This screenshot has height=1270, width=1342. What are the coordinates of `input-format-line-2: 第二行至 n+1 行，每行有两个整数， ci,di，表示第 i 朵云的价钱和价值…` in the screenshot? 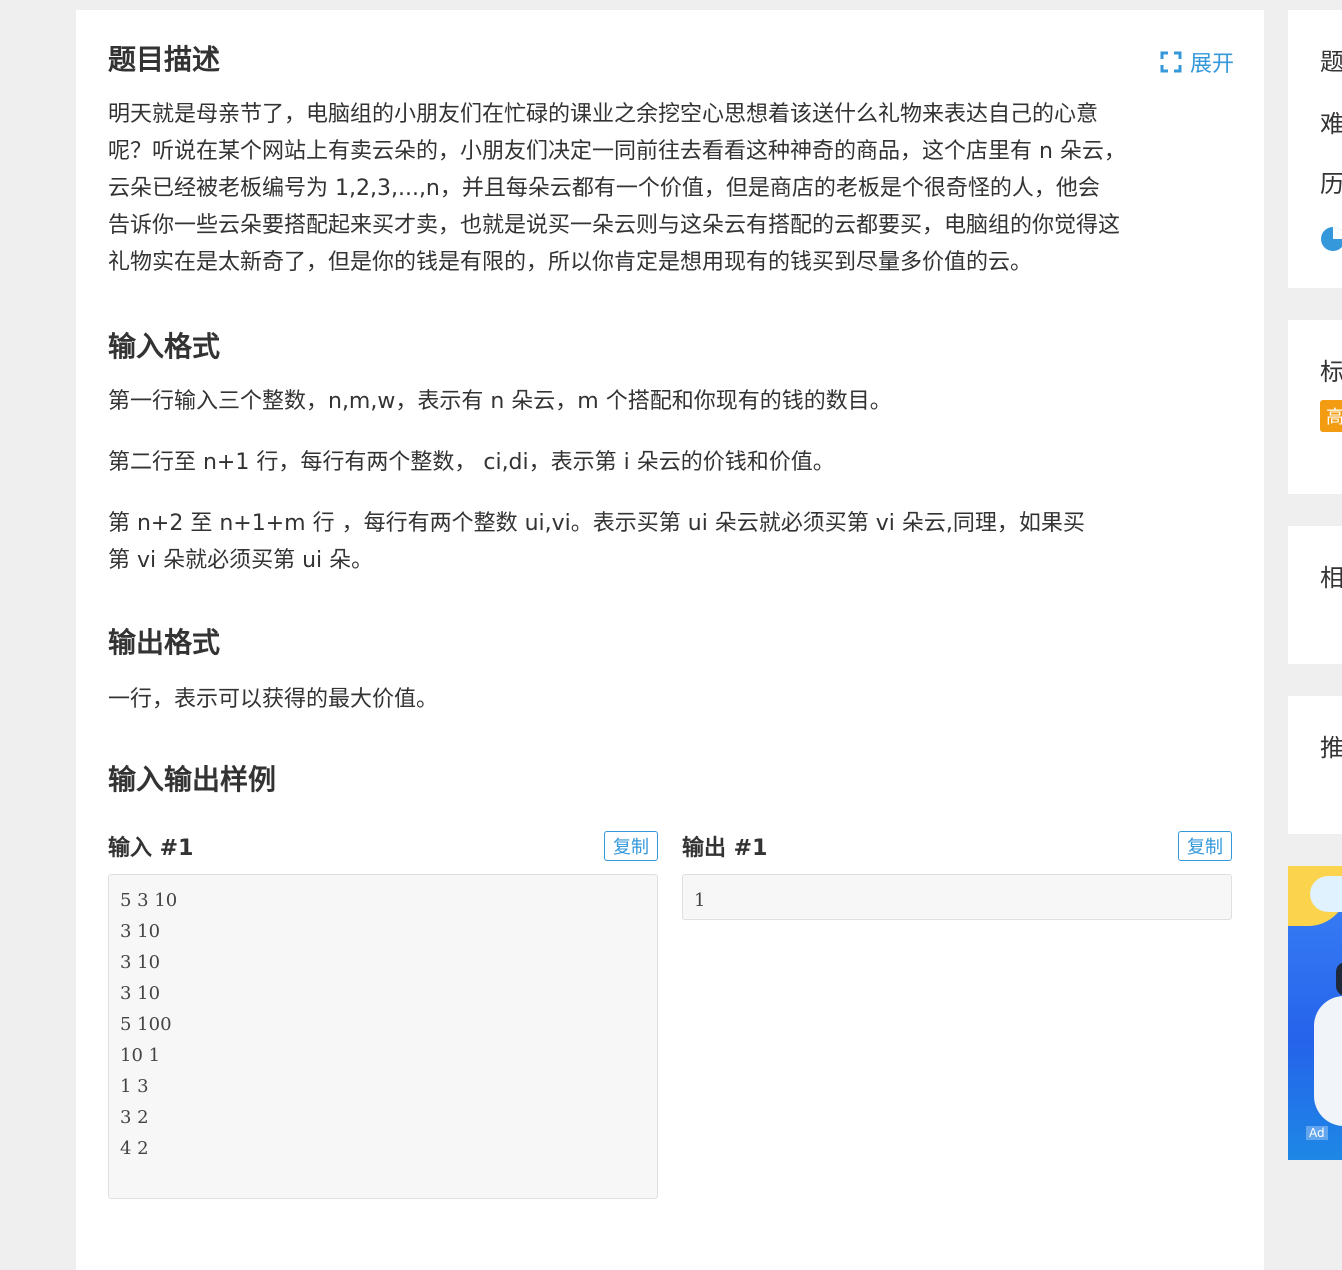 It's located at (471, 462).